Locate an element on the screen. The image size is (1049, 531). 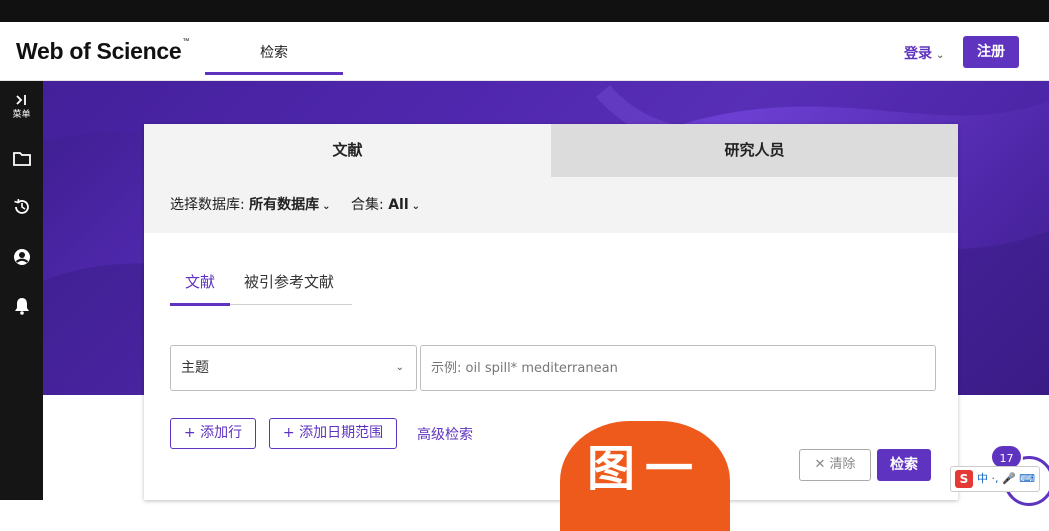
sidebar-item-history is located at coordinates (21, 207).